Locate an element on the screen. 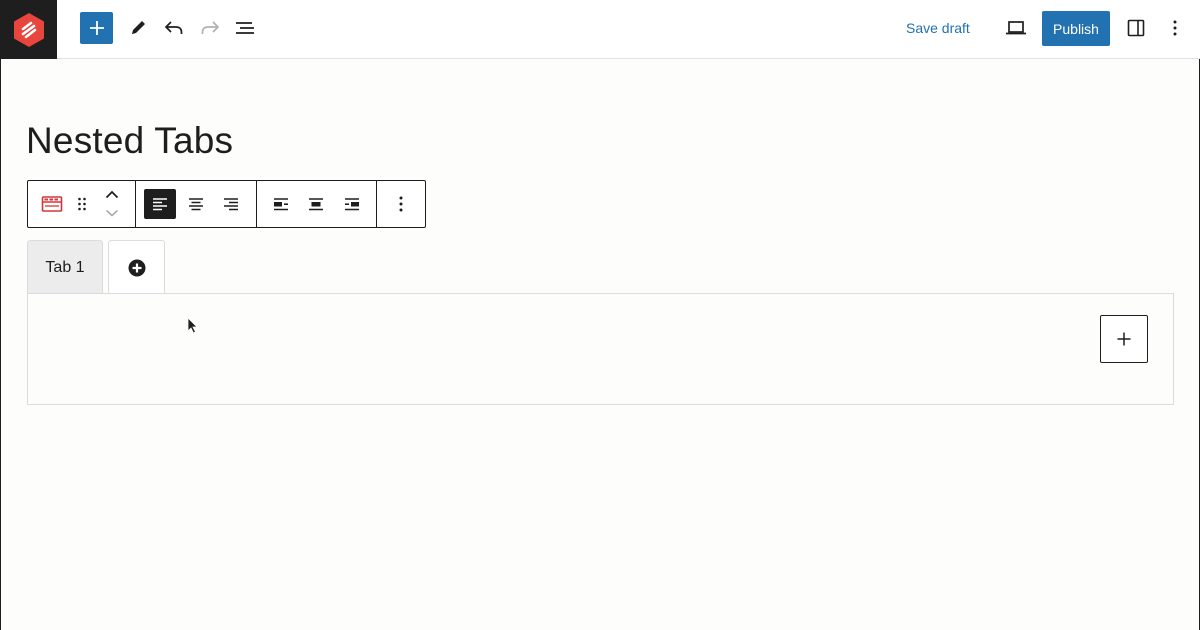  justify-right-icon is located at coordinates (352, 204).